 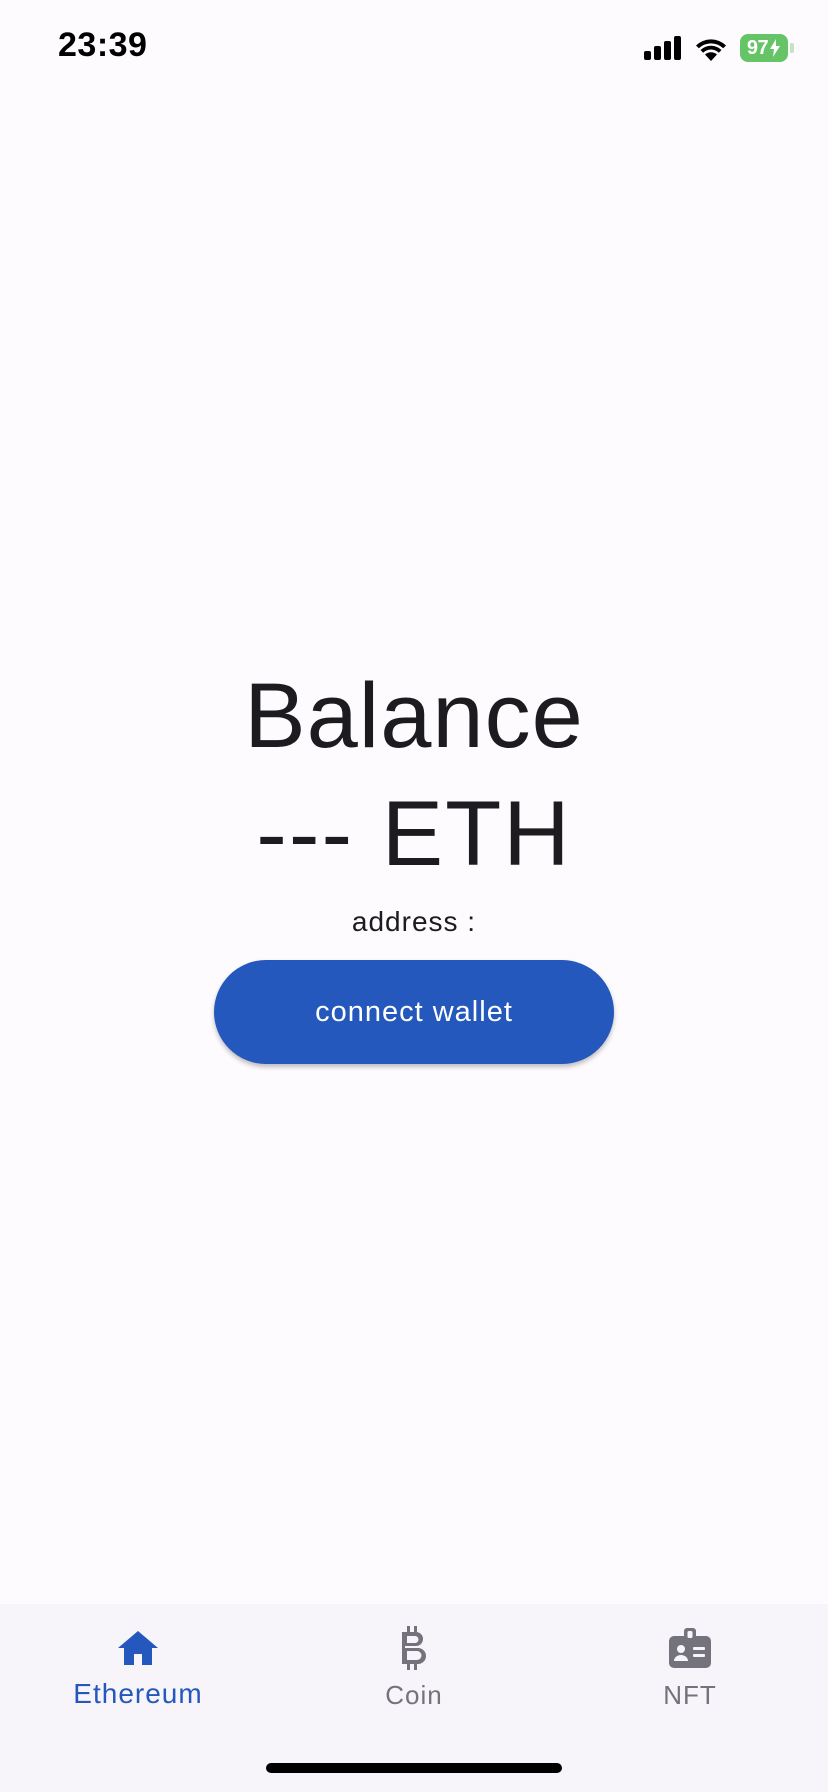 What do you see at coordinates (138, 1648) in the screenshot?
I see `home-icon` at bounding box center [138, 1648].